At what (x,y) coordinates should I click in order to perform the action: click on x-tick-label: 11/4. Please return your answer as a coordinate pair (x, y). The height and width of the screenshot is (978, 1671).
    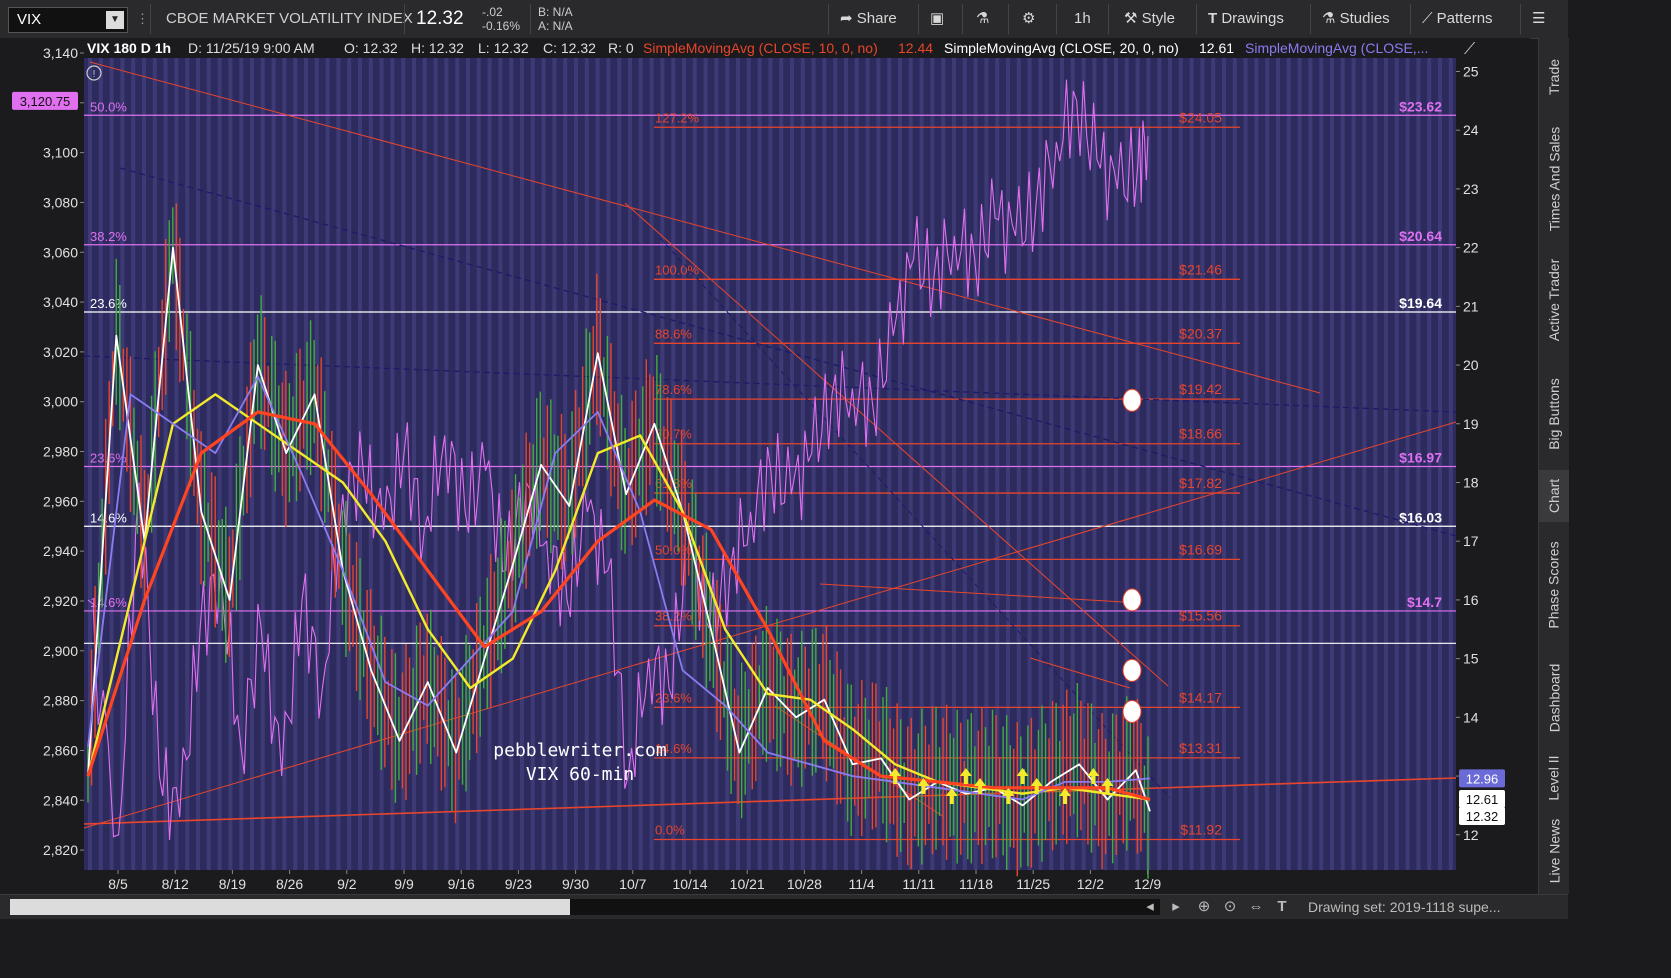
    Looking at the image, I should click on (861, 884).